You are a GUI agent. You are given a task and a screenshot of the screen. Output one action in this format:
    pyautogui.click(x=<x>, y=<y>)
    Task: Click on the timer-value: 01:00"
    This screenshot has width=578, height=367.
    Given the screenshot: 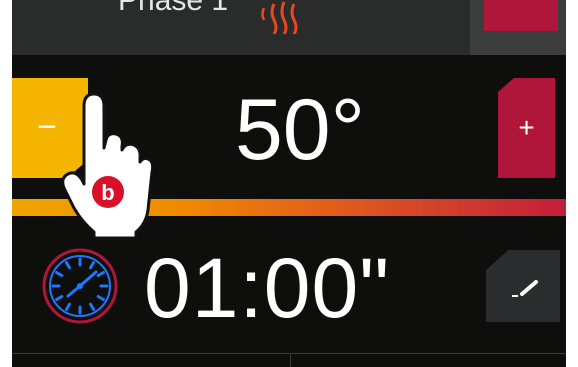 What is the action you would take?
    pyautogui.click(x=267, y=288)
    